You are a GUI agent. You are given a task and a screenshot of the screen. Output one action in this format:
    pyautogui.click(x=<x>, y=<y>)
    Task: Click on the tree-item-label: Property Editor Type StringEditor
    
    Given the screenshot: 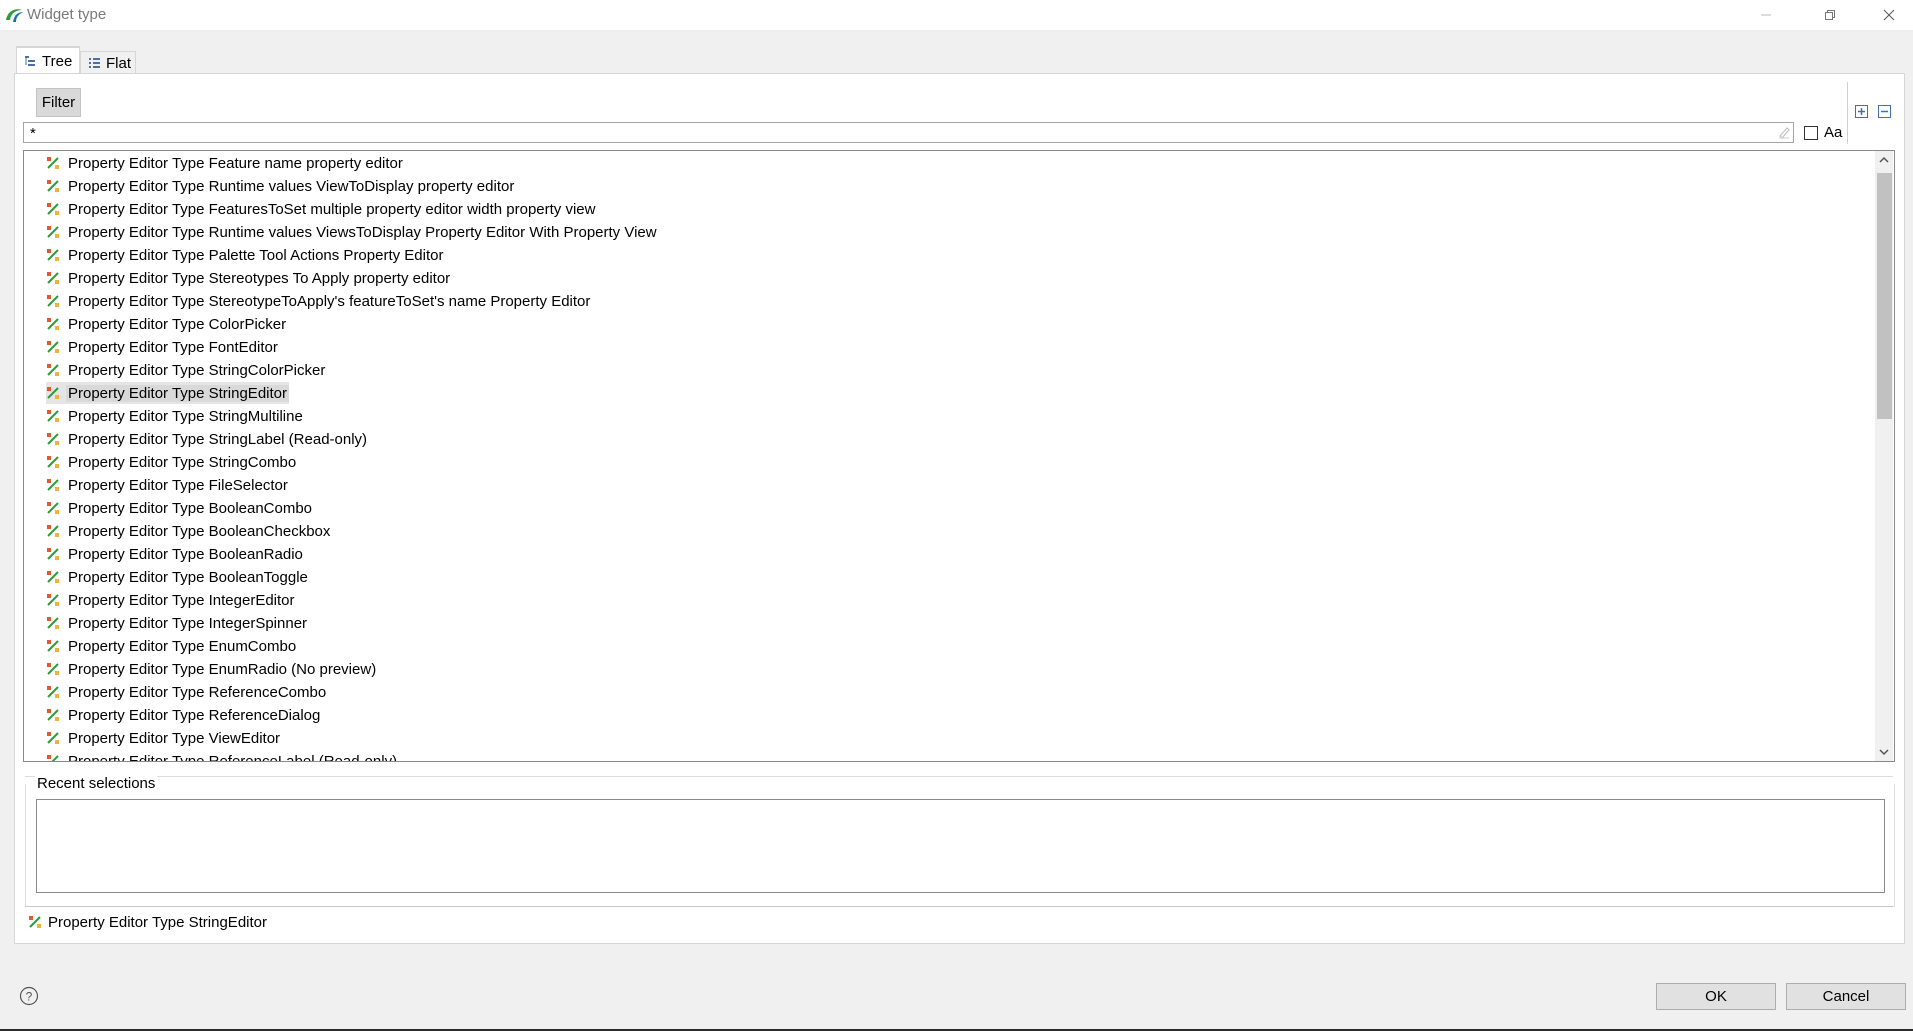 What is the action you would take?
    pyautogui.click(x=177, y=393)
    